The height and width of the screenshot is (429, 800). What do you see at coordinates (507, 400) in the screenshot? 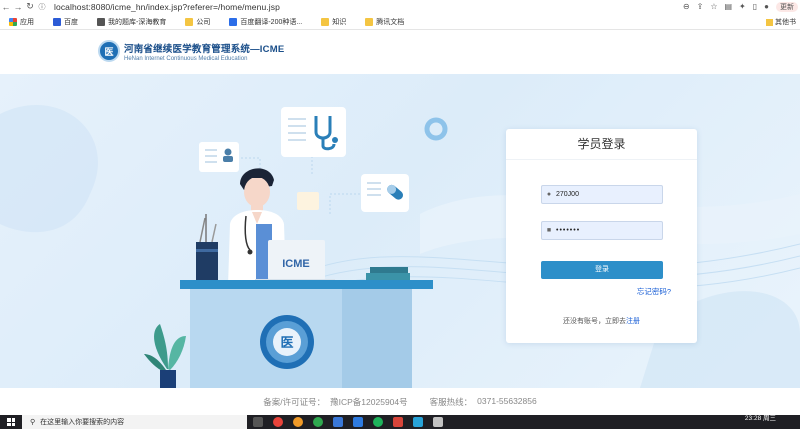
I see `hotline-value: 0371-55632856` at bounding box center [507, 400].